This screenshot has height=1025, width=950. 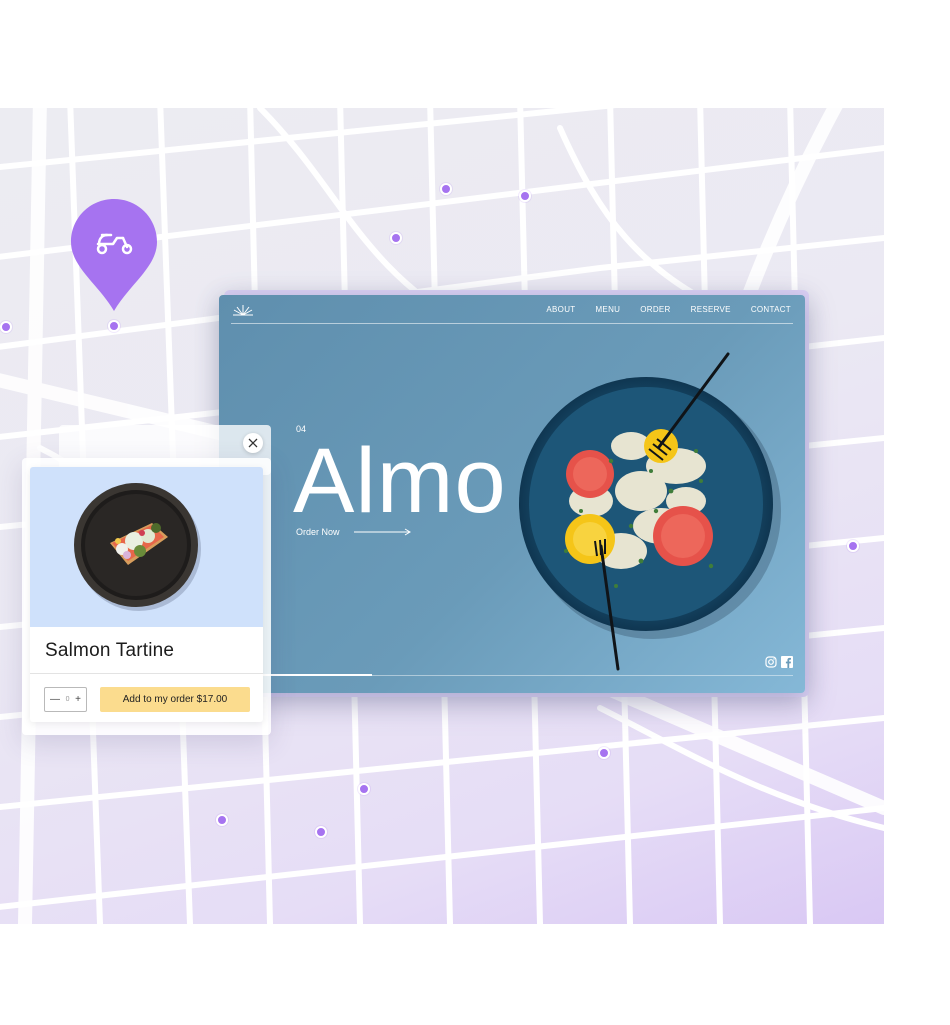 What do you see at coordinates (400, 481) in the screenshot?
I see `hero-title: Almo` at bounding box center [400, 481].